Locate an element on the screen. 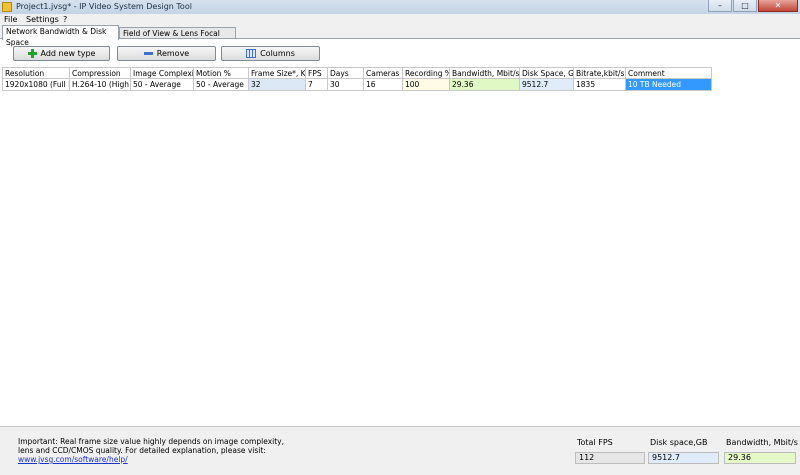 The width and height of the screenshot is (800, 475). minus-icon is located at coordinates (148, 53).